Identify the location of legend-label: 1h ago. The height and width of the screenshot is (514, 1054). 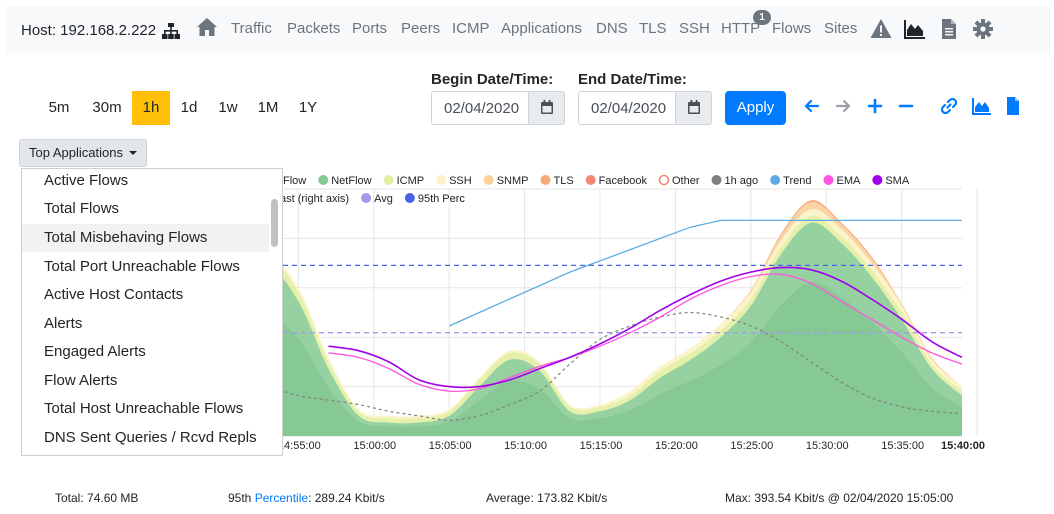
(742, 181).